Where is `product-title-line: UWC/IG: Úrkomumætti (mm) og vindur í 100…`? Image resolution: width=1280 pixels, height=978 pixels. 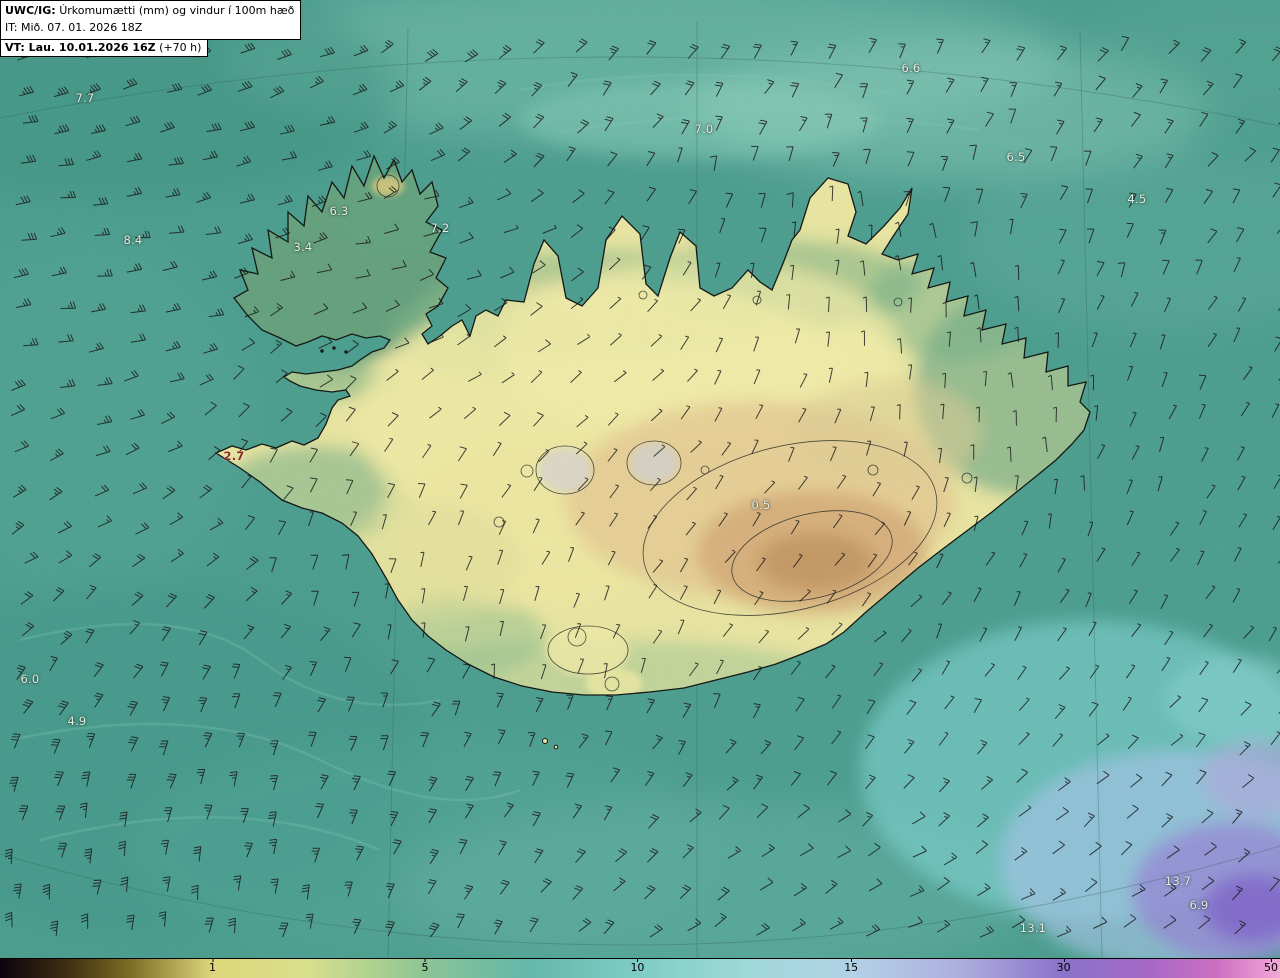 product-title-line: UWC/IG: Úrkomumætti (mm) og vindur í 100… is located at coordinates (149, 11).